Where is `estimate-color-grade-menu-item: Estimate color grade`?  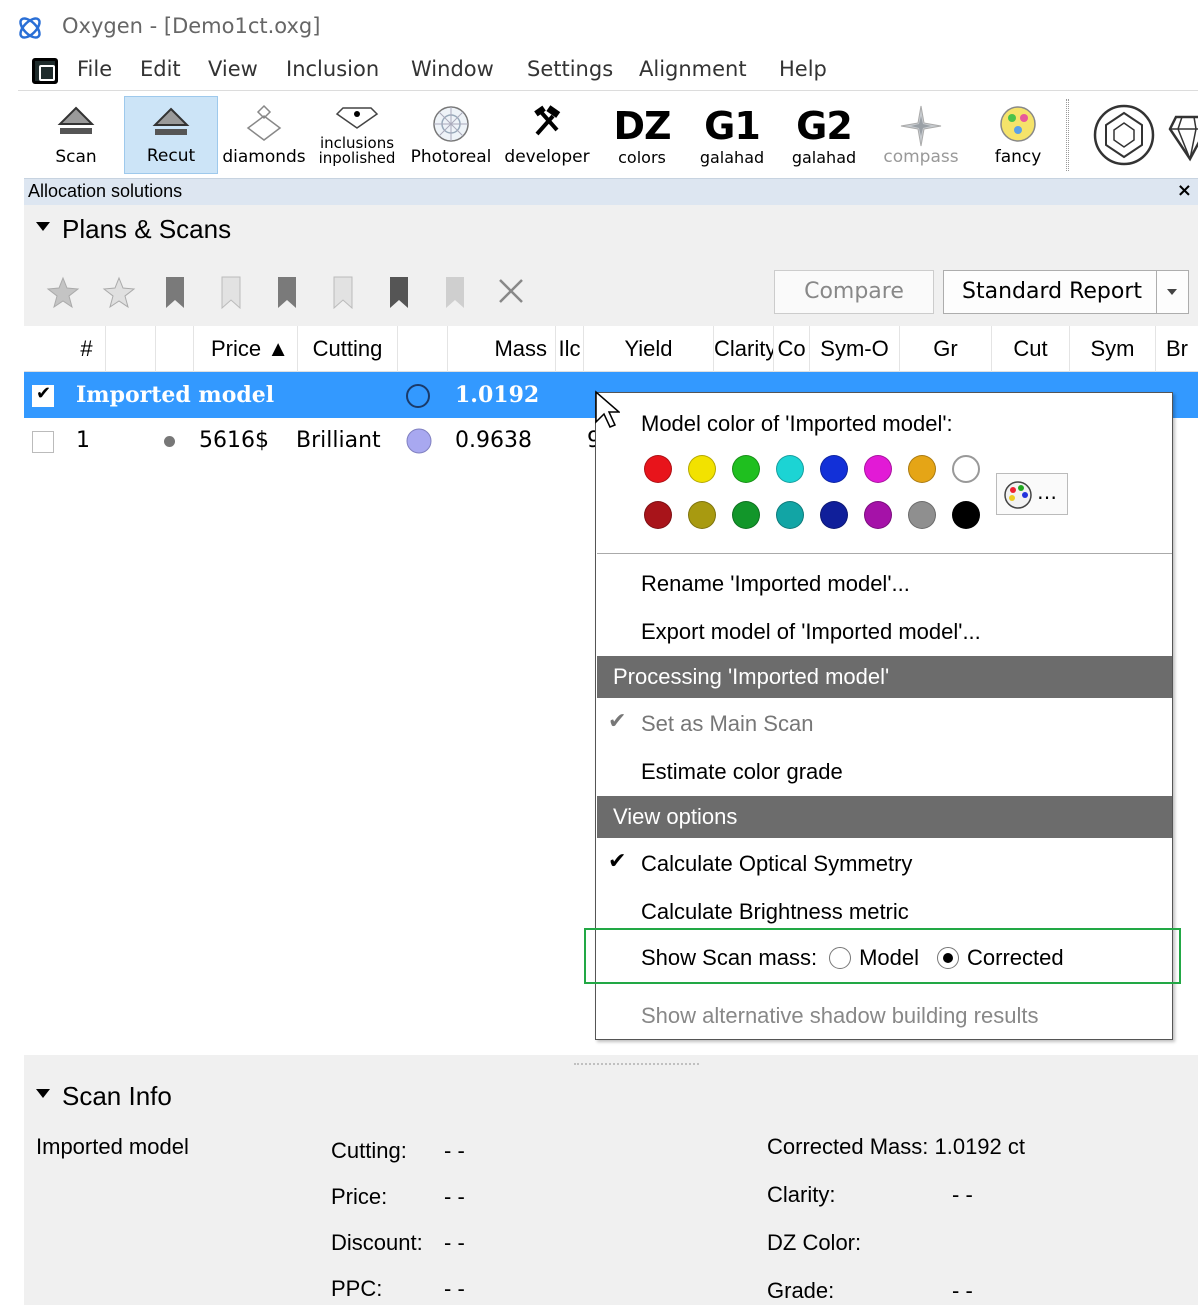 estimate-color-grade-menu-item: Estimate color grade is located at coordinates (742, 772).